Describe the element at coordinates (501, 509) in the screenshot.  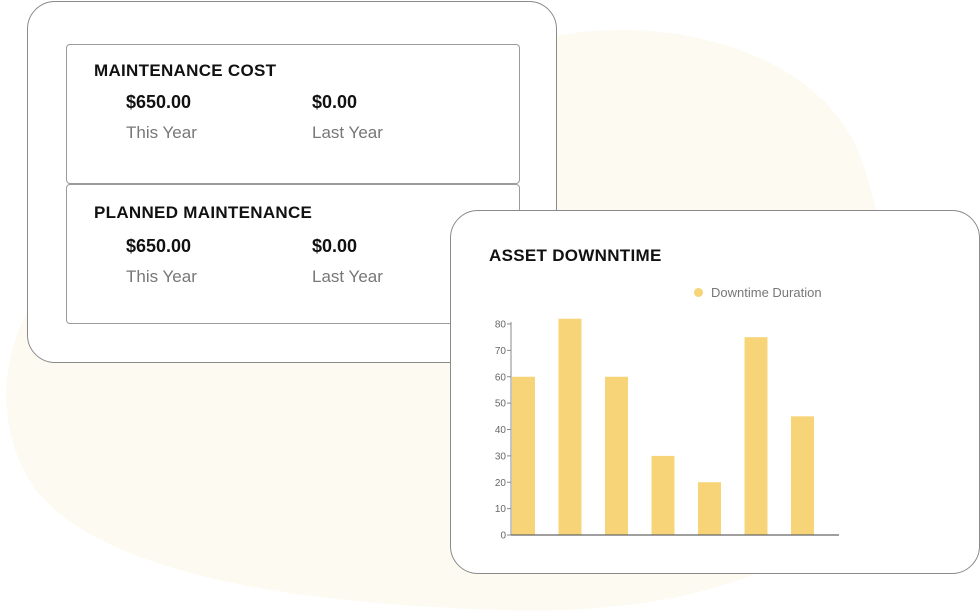
I see `y-tick-label: 10` at that location.